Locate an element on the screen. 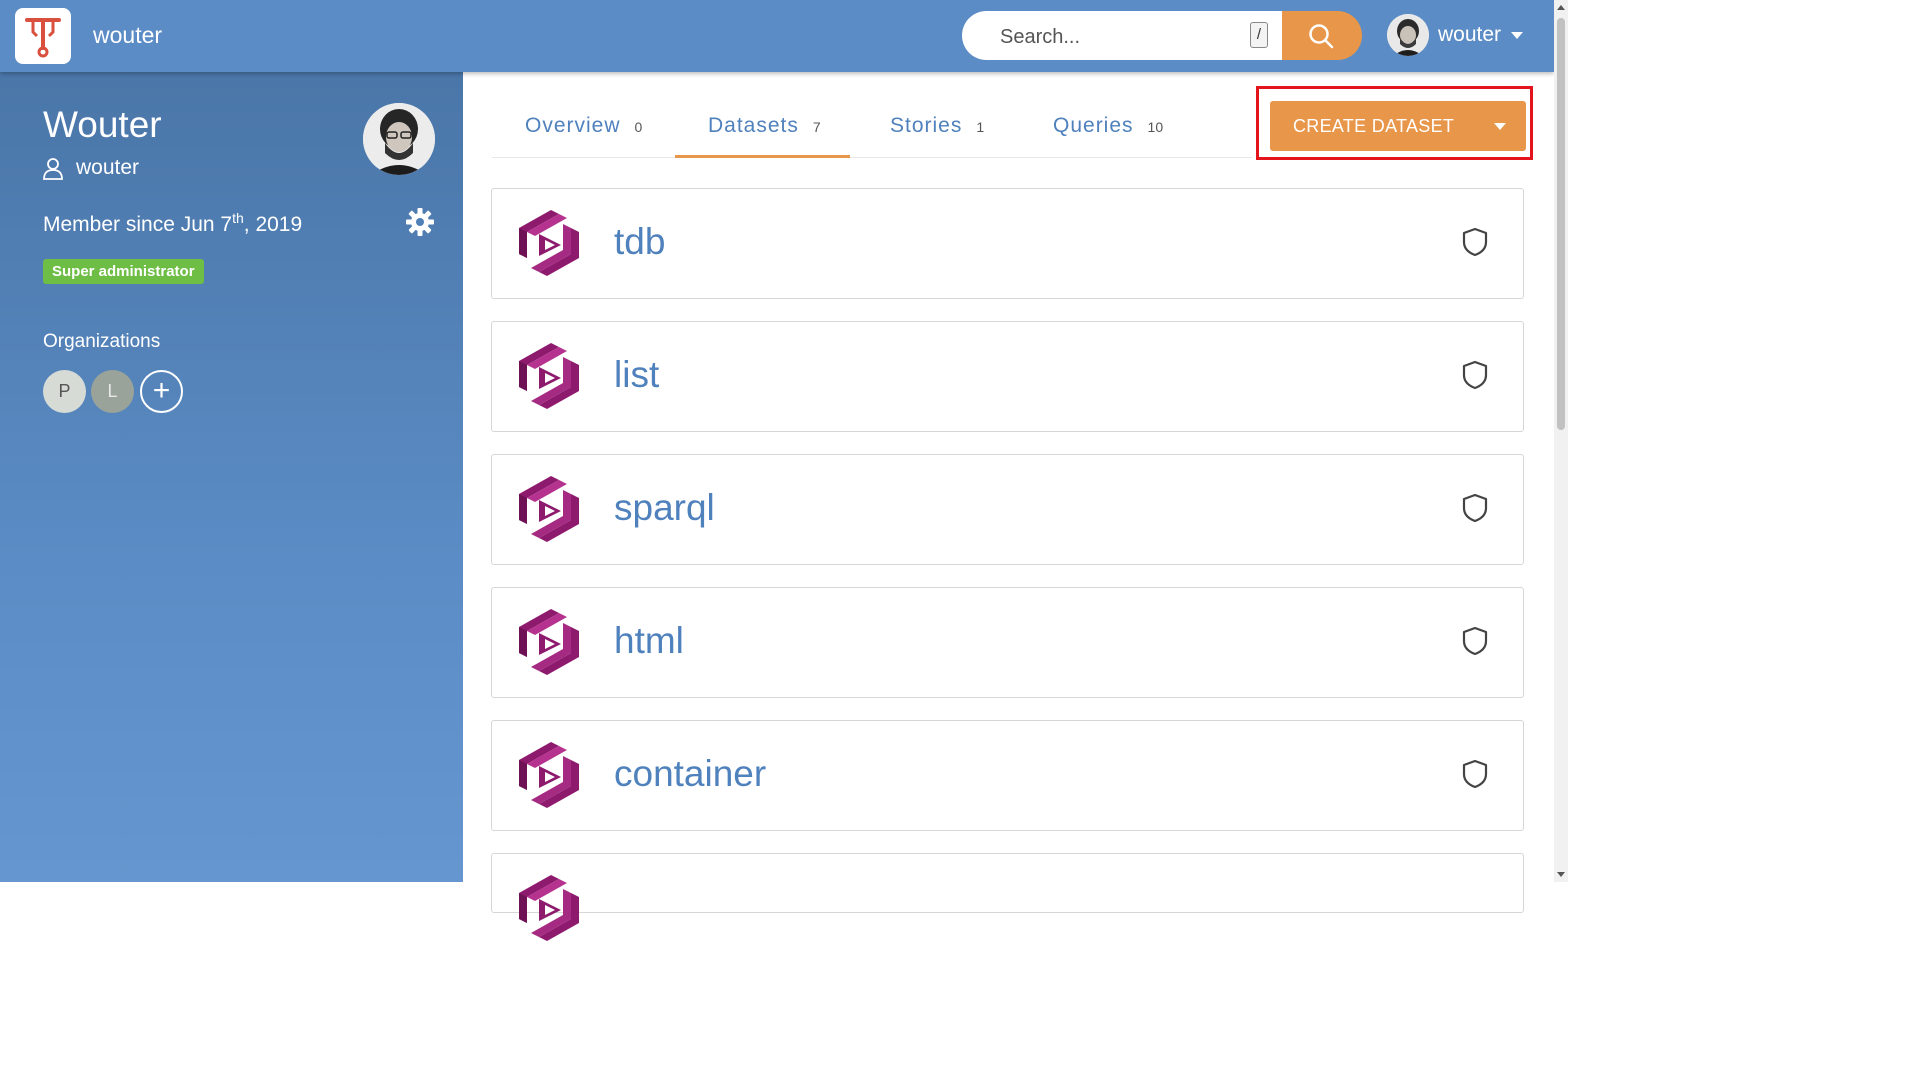 The width and height of the screenshot is (1920, 1080). active-tab-indicator is located at coordinates (762, 156).